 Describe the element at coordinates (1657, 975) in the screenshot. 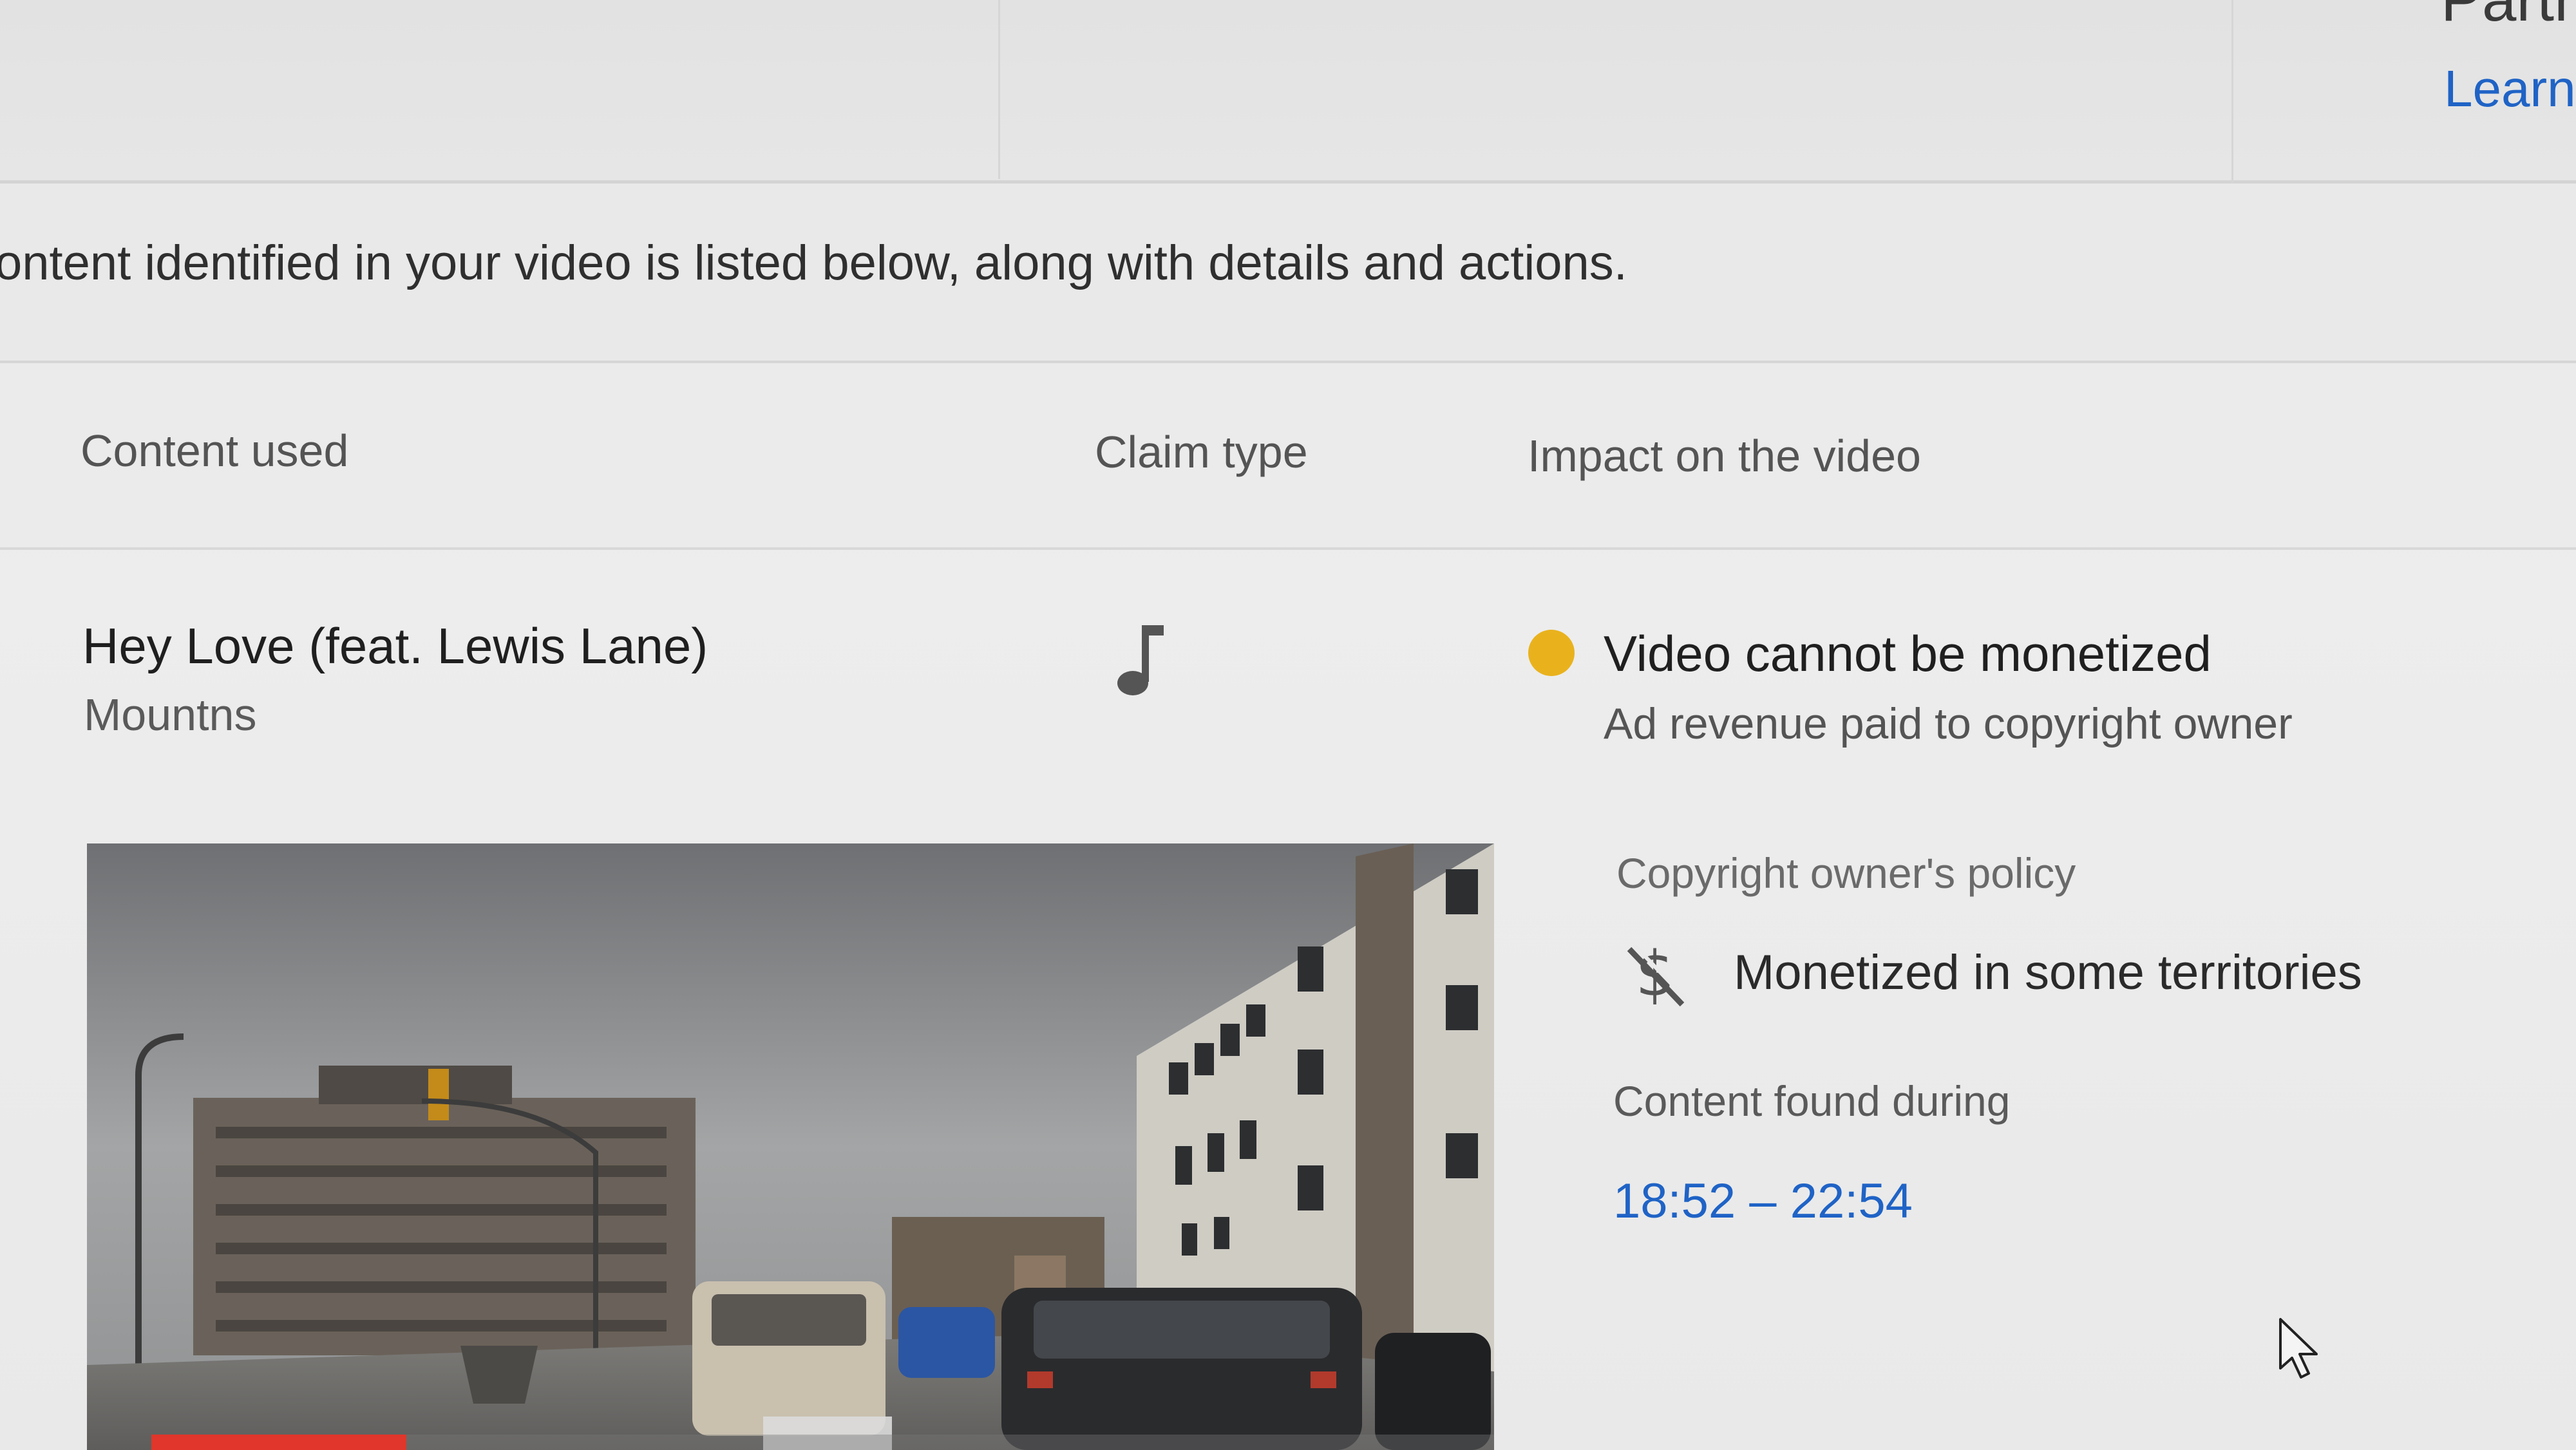

I see `no-dollar-icon: $` at that location.